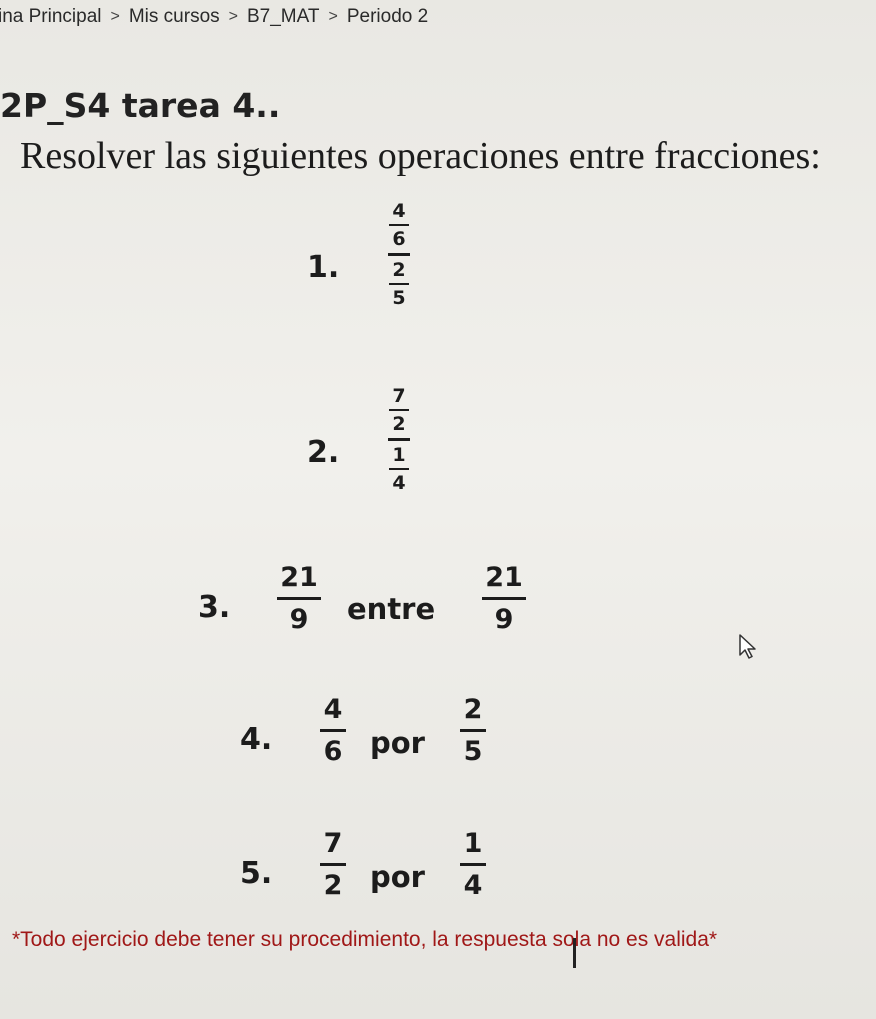 The height and width of the screenshot is (1019, 876). What do you see at coordinates (323, 452) in the screenshot?
I see `exercise-number: 2.` at bounding box center [323, 452].